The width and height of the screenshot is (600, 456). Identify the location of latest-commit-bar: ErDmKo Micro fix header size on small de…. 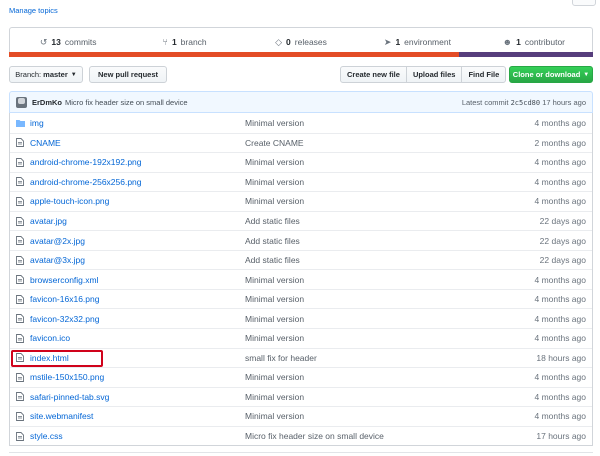
(301, 102).